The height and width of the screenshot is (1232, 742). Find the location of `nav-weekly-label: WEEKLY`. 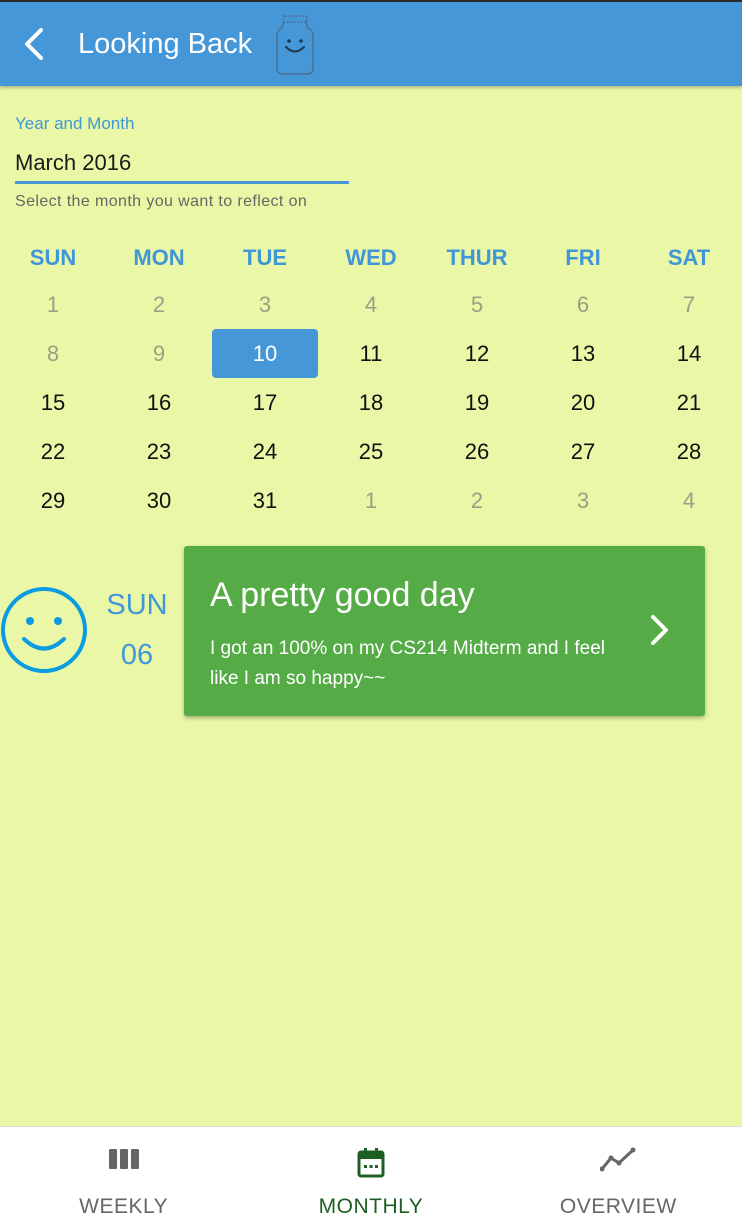

nav-weekly-label: WEEKLY is located at coordinates (124, 1206).